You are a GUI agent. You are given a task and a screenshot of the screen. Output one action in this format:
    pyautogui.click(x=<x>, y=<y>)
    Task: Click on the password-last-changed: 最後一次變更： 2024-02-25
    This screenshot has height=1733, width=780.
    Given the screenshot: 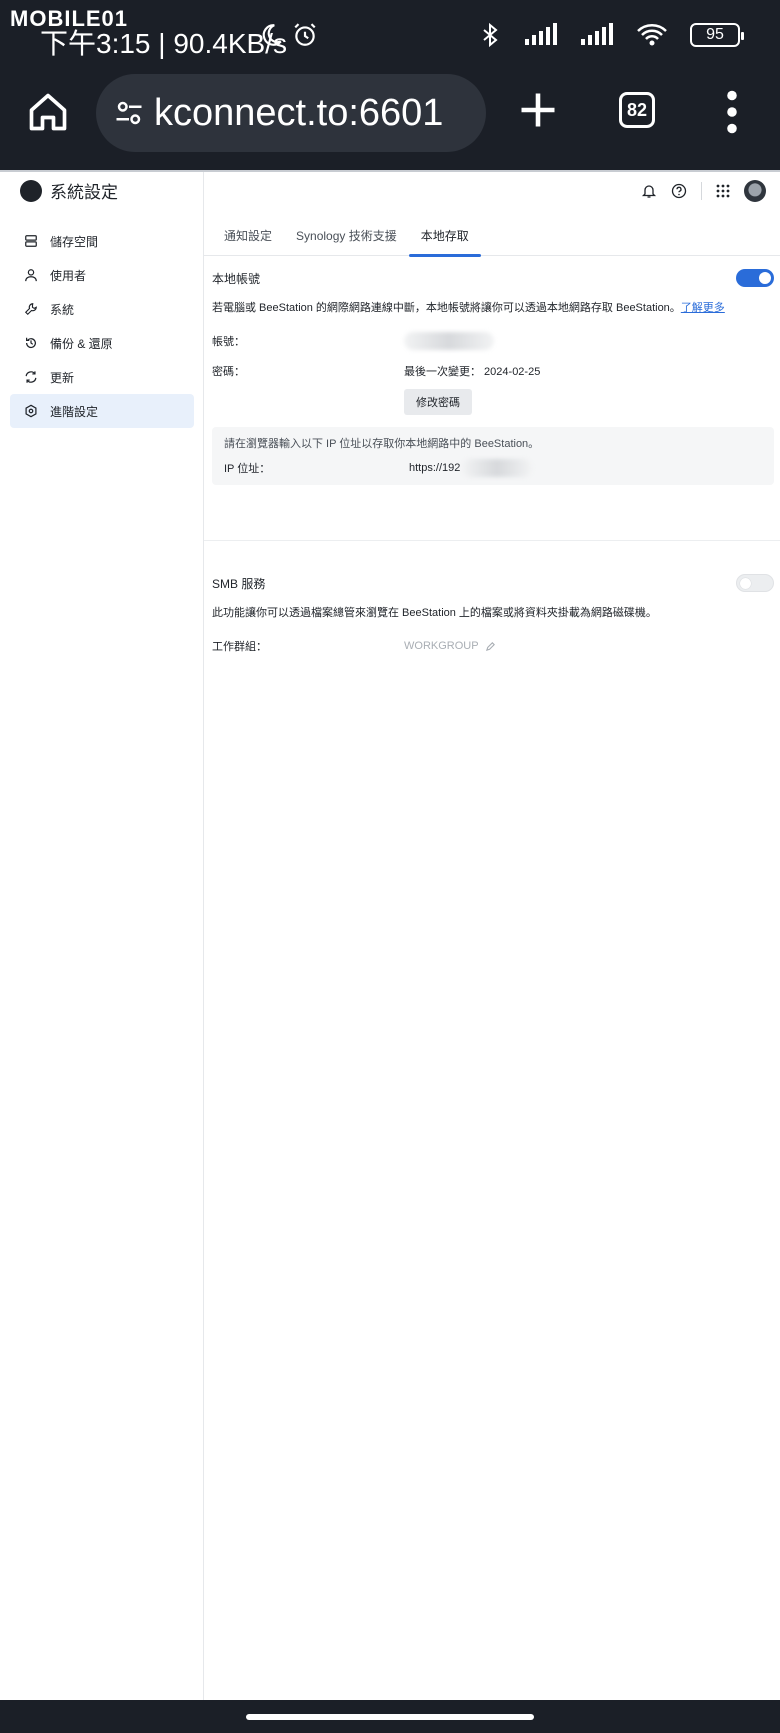 What is the action you would take?
    pyautogui.click(x=472, y=372)
    